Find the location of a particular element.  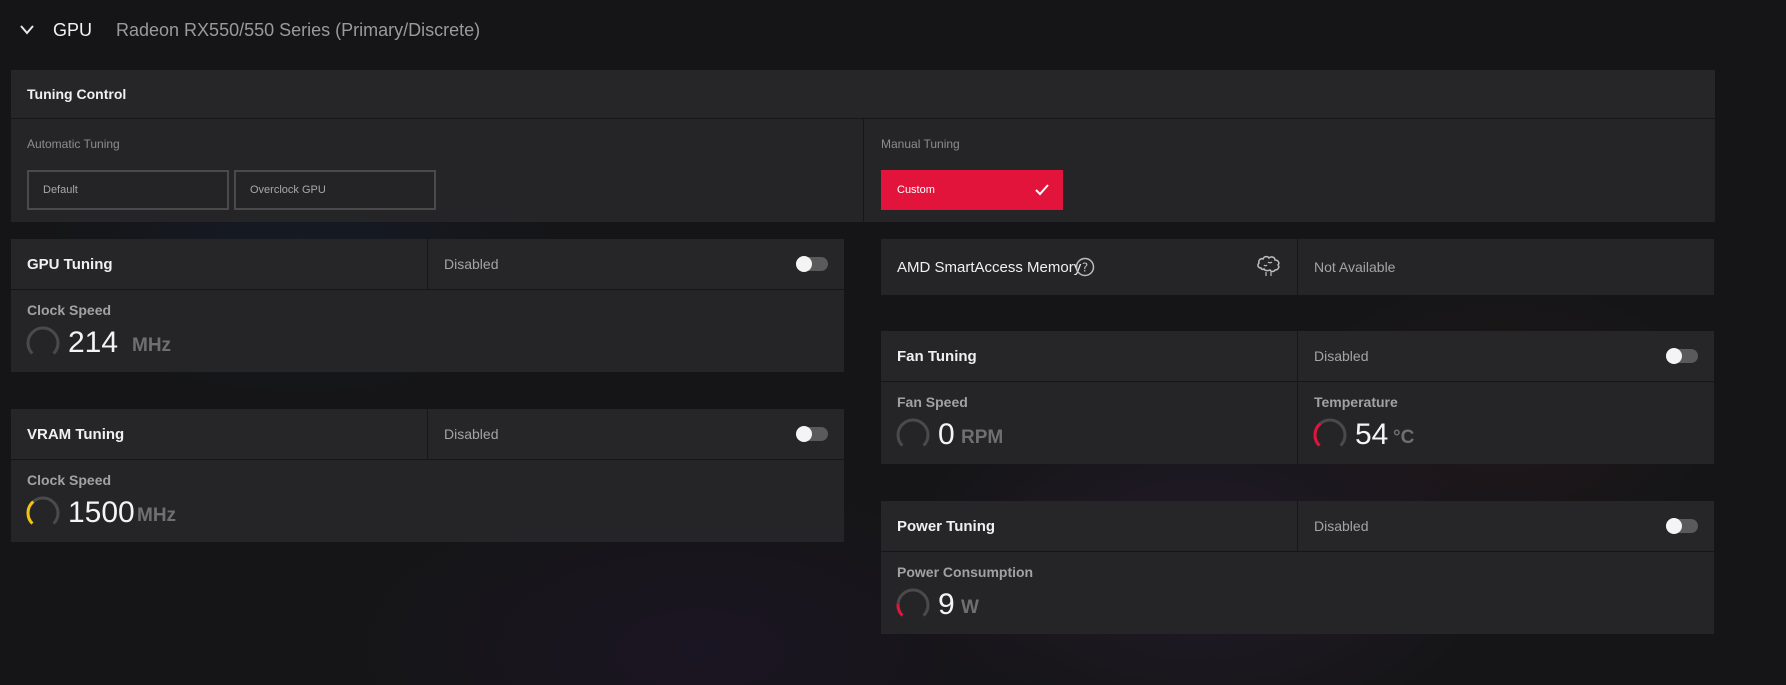

gpu-tuning-toggle is located at coordinates (812, 264).